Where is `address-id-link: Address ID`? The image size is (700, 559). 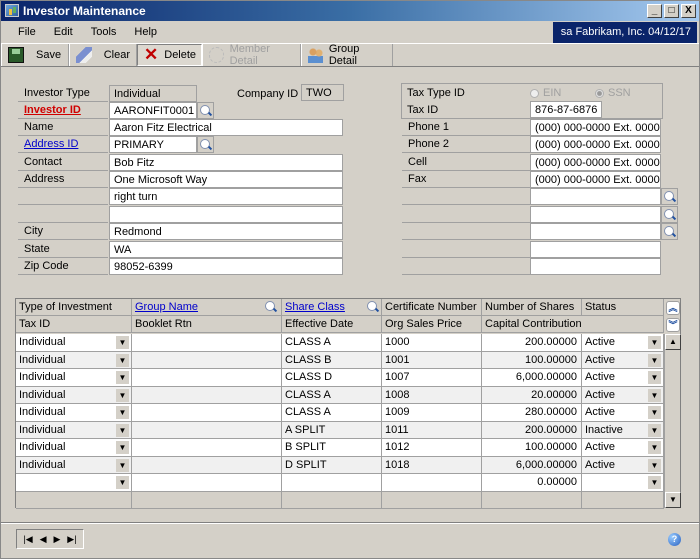
address-id-link: Address ID is located at coordinates (63, 144).